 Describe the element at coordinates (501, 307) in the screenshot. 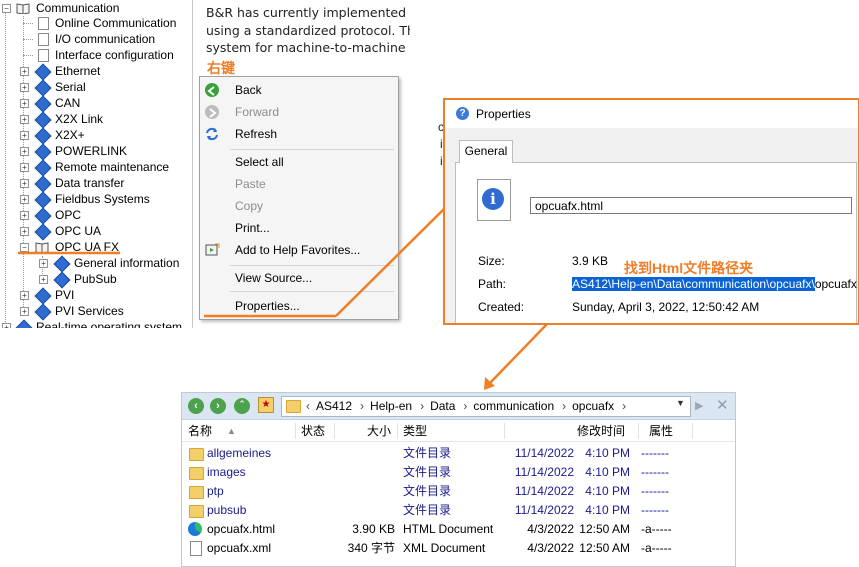

I see `created-label: Created:` at that location.